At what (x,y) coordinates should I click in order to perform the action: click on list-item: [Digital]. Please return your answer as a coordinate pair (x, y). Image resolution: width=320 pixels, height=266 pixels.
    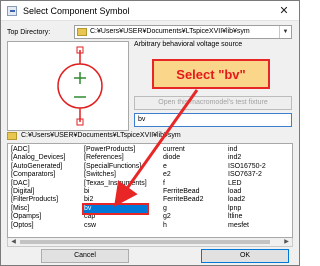
    Looking at the image, I should click on (38, 192).